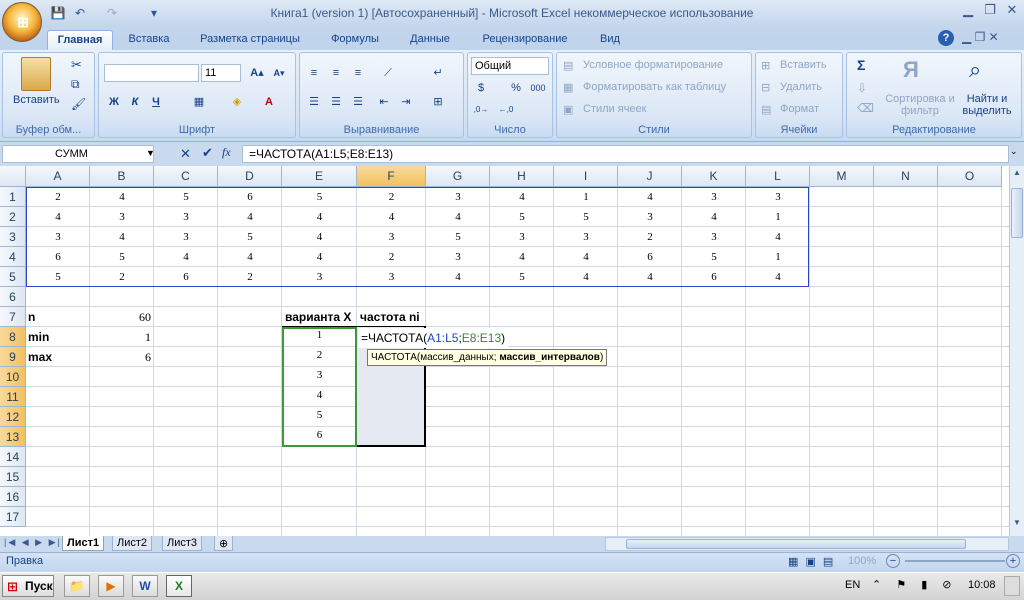 Image resolution: width=1024 pixels, height=600 pixels. What do you see at coordinates (207, 153) in the screenshot?
I see `enter-icon: ✔` at bounding box center [207, 153].